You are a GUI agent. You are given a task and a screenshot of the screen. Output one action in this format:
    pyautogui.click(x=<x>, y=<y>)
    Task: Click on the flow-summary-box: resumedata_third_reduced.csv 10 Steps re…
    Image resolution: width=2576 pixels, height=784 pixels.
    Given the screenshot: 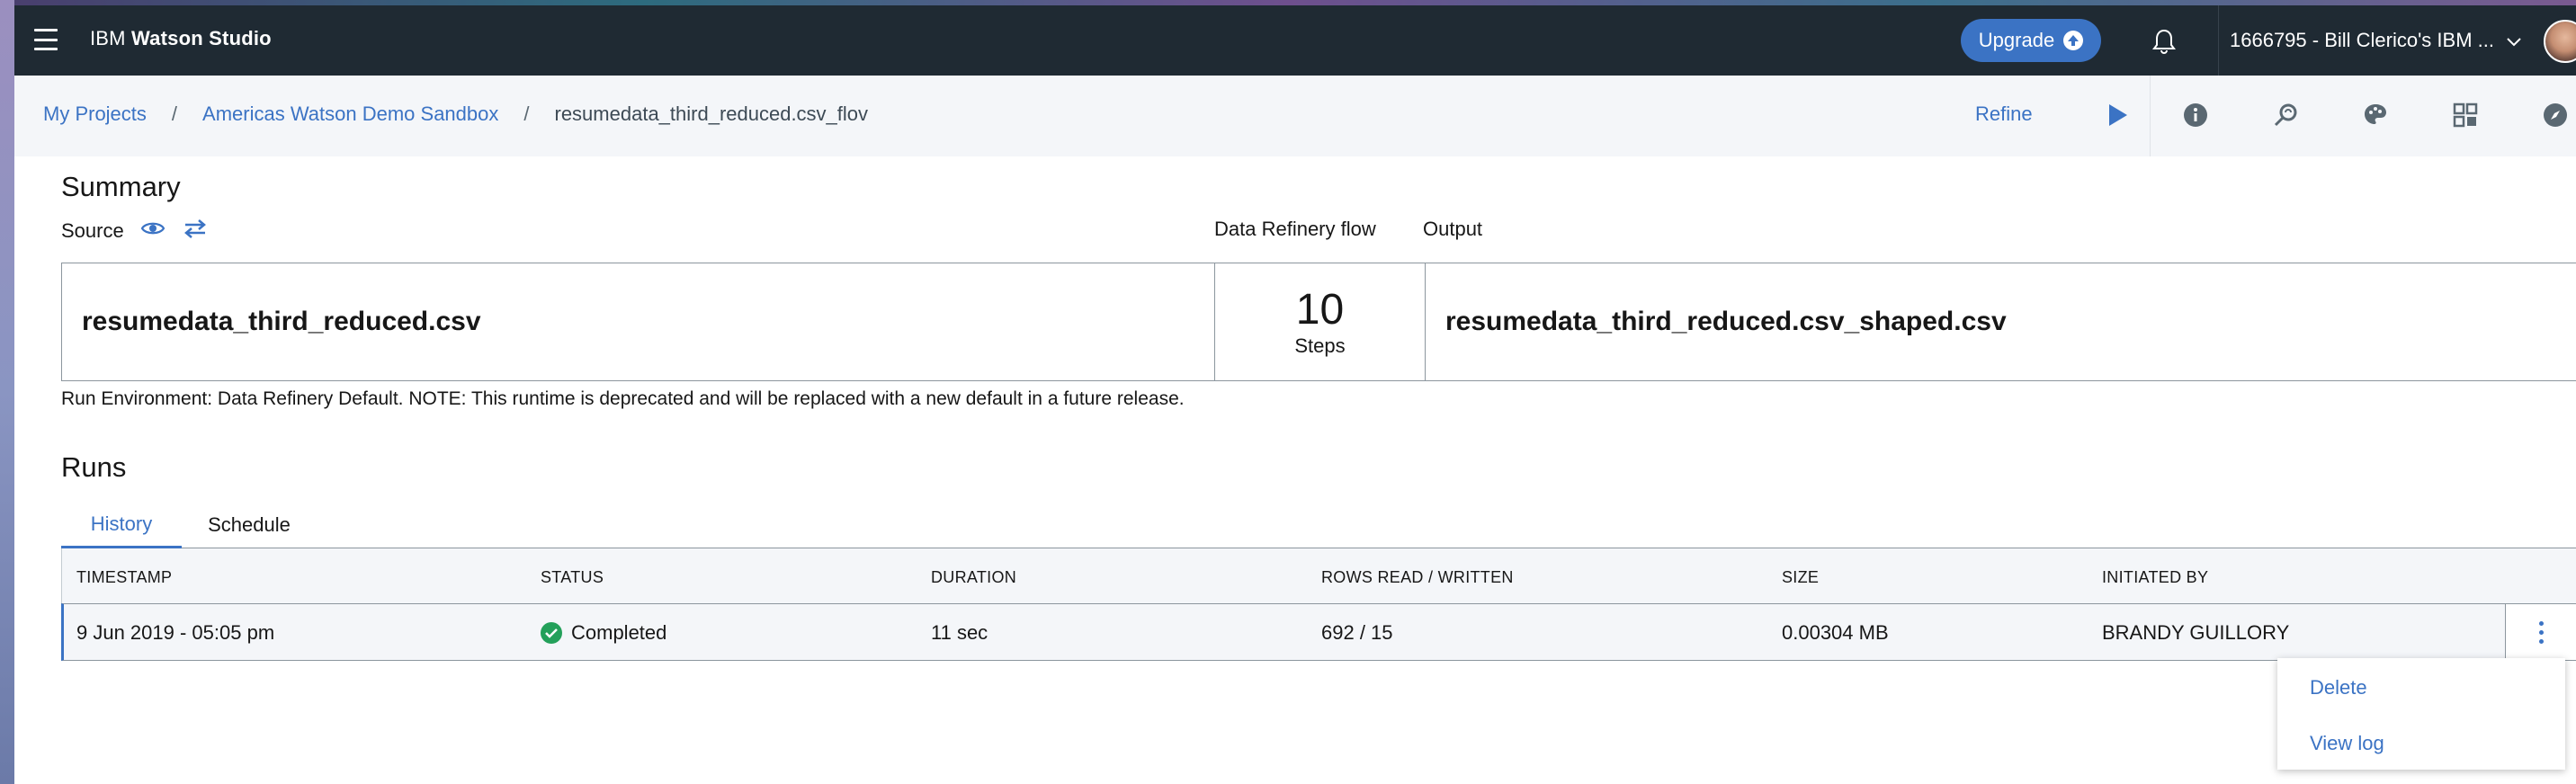 What is the action you would take?
    pyautogui.click(x=1318, y=322)
    